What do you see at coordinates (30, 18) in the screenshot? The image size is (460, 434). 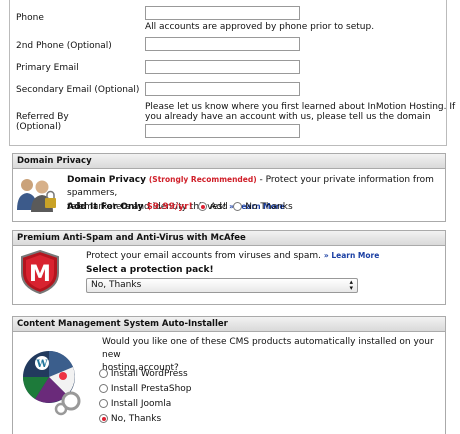 I see `phone-label: Phone` at bounding box center [30, 18].